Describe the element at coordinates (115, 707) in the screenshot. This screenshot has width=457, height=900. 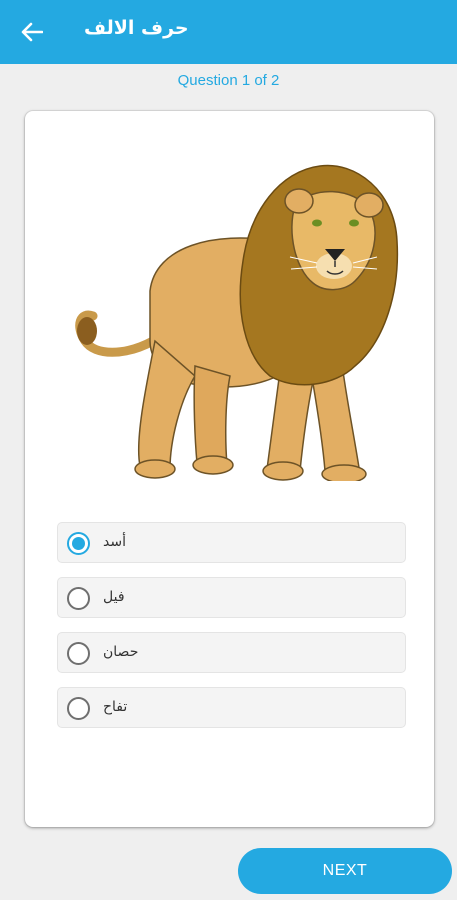
I see `answer-option-label: تفاح` at that location.